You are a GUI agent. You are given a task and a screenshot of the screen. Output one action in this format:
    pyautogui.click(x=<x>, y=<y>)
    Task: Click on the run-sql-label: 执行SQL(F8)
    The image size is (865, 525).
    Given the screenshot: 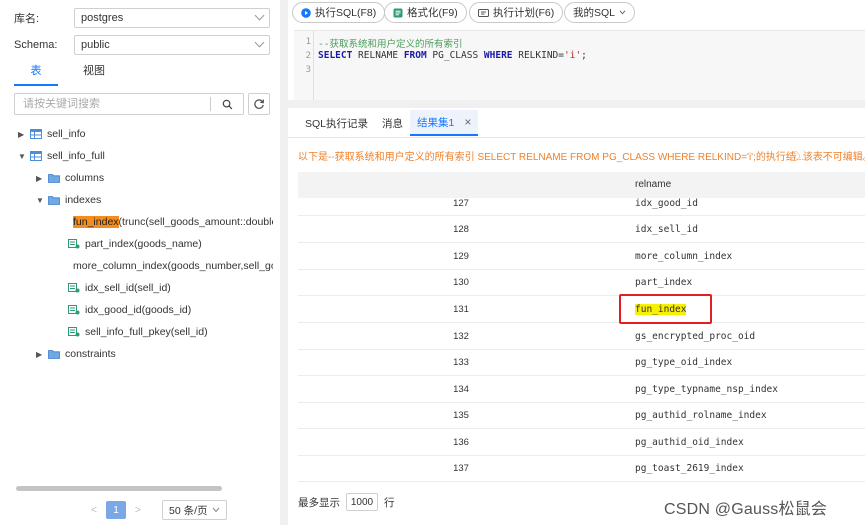 What is the action you would take?
    pyautogui.click(x=346, y=13)
    